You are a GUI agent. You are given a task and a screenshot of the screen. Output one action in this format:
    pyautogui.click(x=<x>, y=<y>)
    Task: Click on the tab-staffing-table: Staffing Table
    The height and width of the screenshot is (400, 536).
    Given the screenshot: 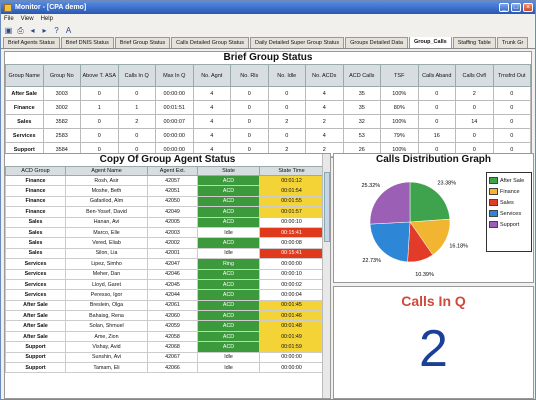 What is the action you would take?
    pyautogui.click(x=474, y=42)
    